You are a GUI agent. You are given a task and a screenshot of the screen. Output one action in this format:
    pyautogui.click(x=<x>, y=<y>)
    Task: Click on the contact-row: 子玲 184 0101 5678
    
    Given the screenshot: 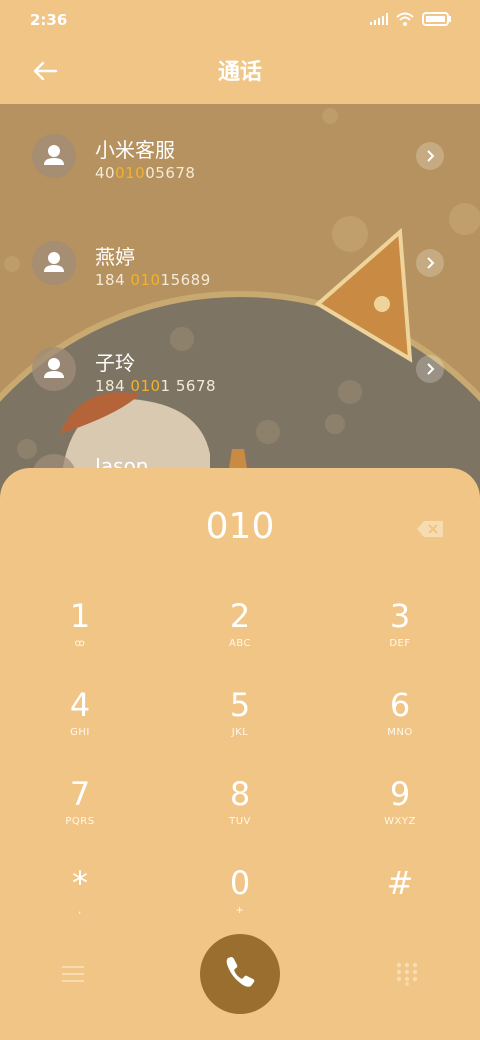 What is the action you would take?
    pyautogui.click(x=240, y=362)
    